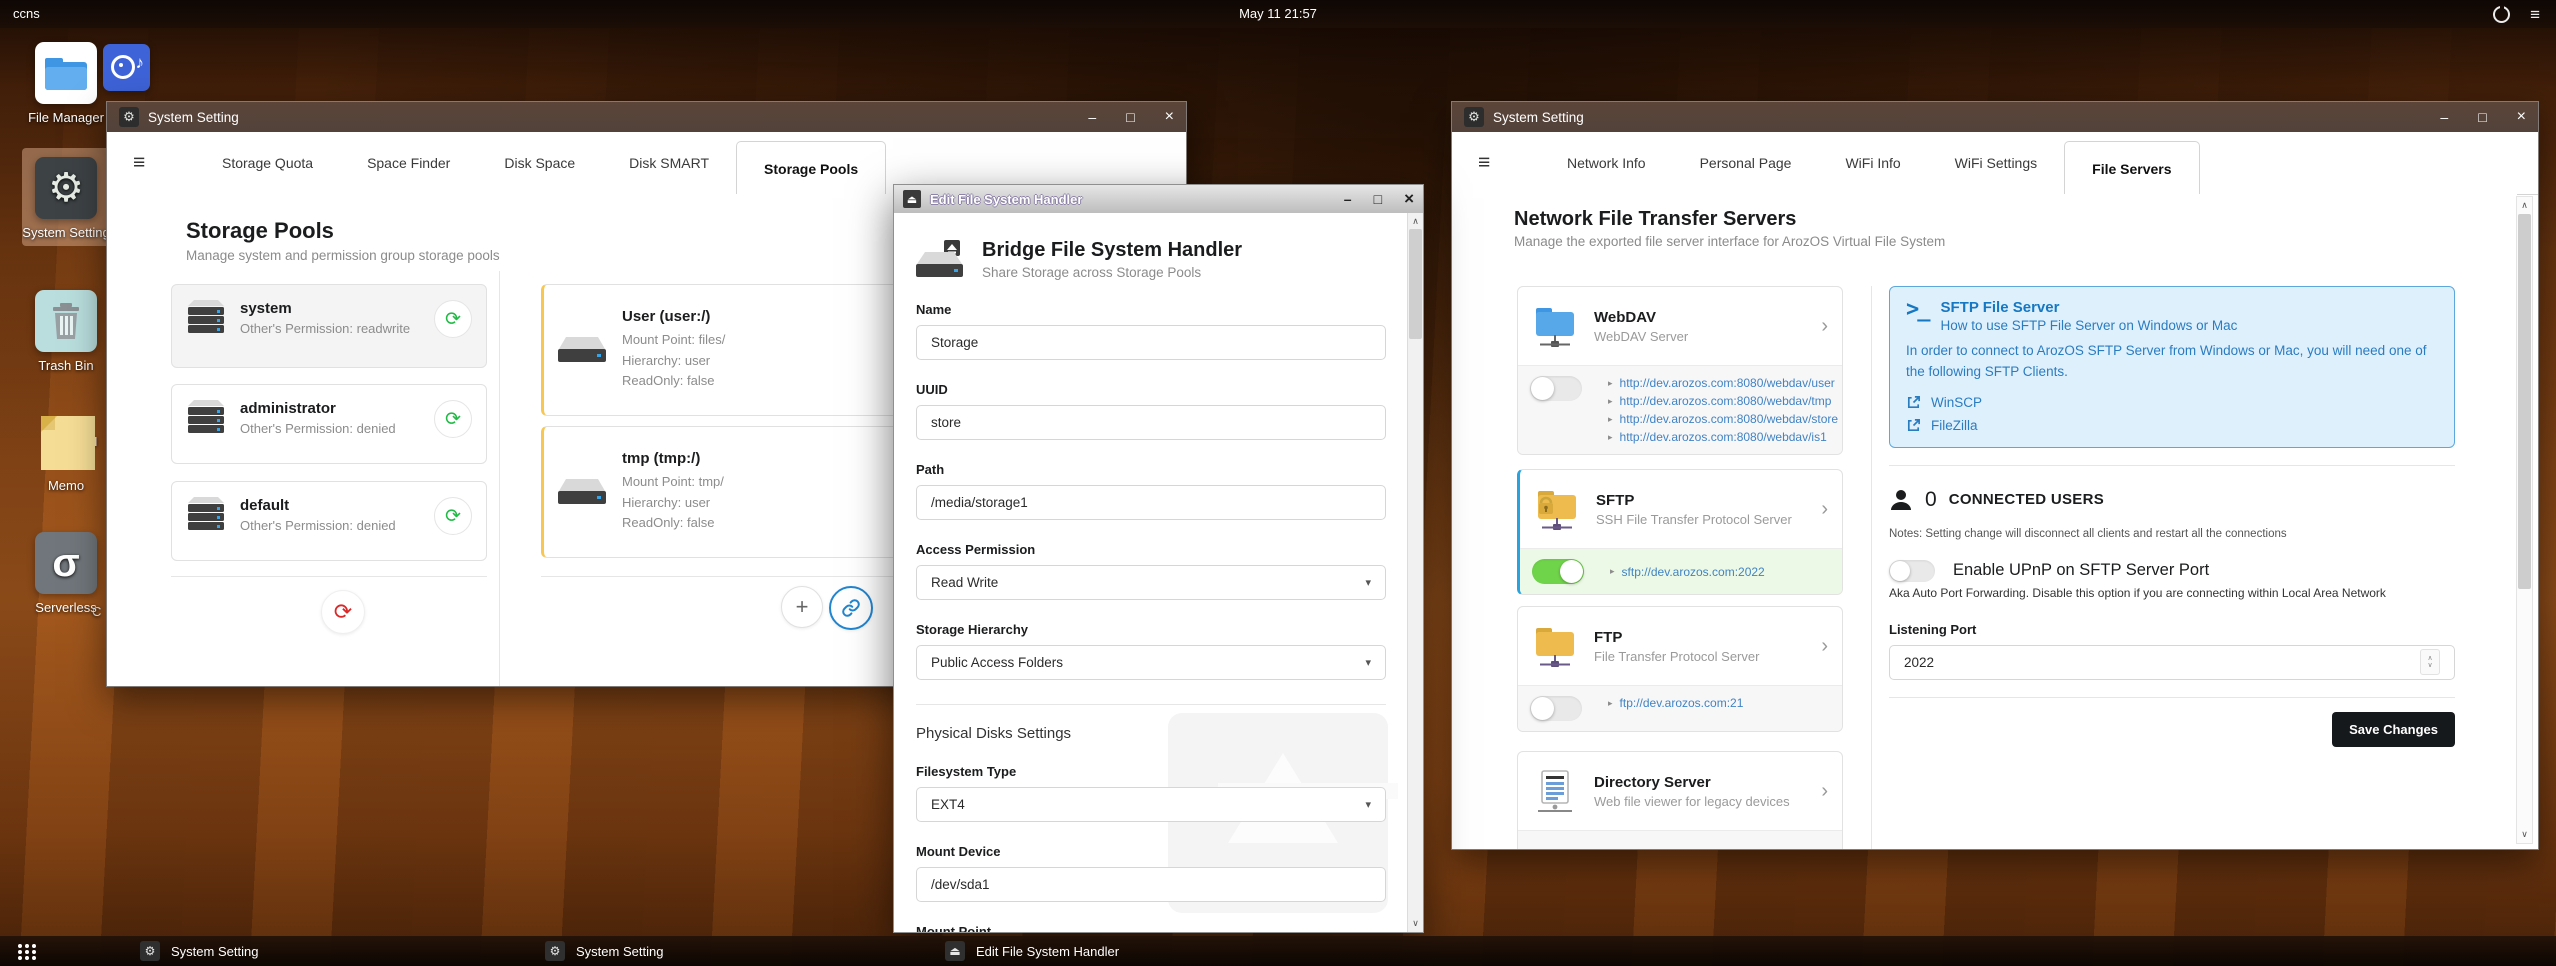 The width and height of the screenshot is (2556, 966). Describe the element at coordinates (2502, 14) in the screenshot. I see `power-icon` at that location.